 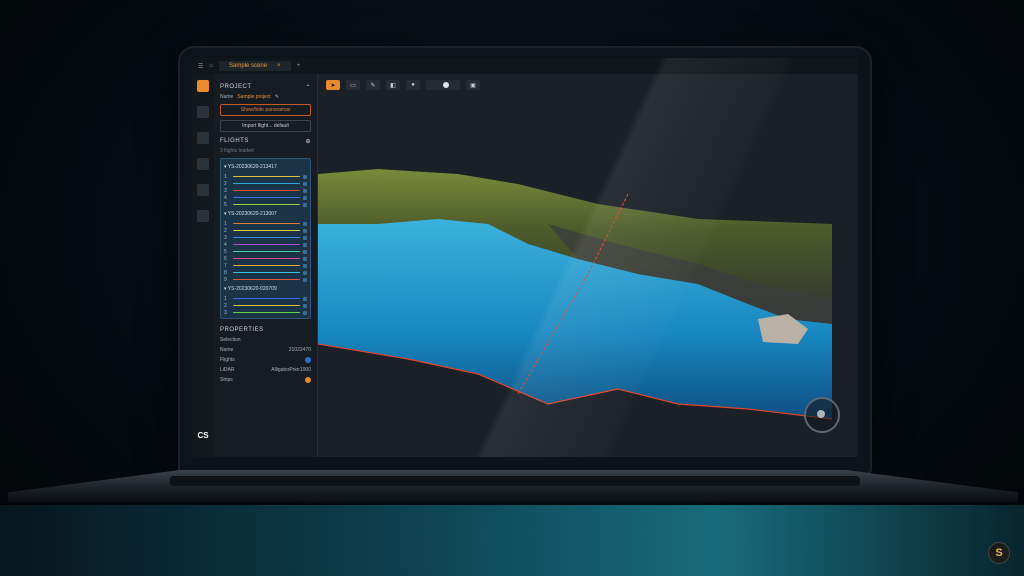 What do you see at coordinates (203, 190) in the screenshot?
I see `measure-icon` at bounding box center [203, 190].